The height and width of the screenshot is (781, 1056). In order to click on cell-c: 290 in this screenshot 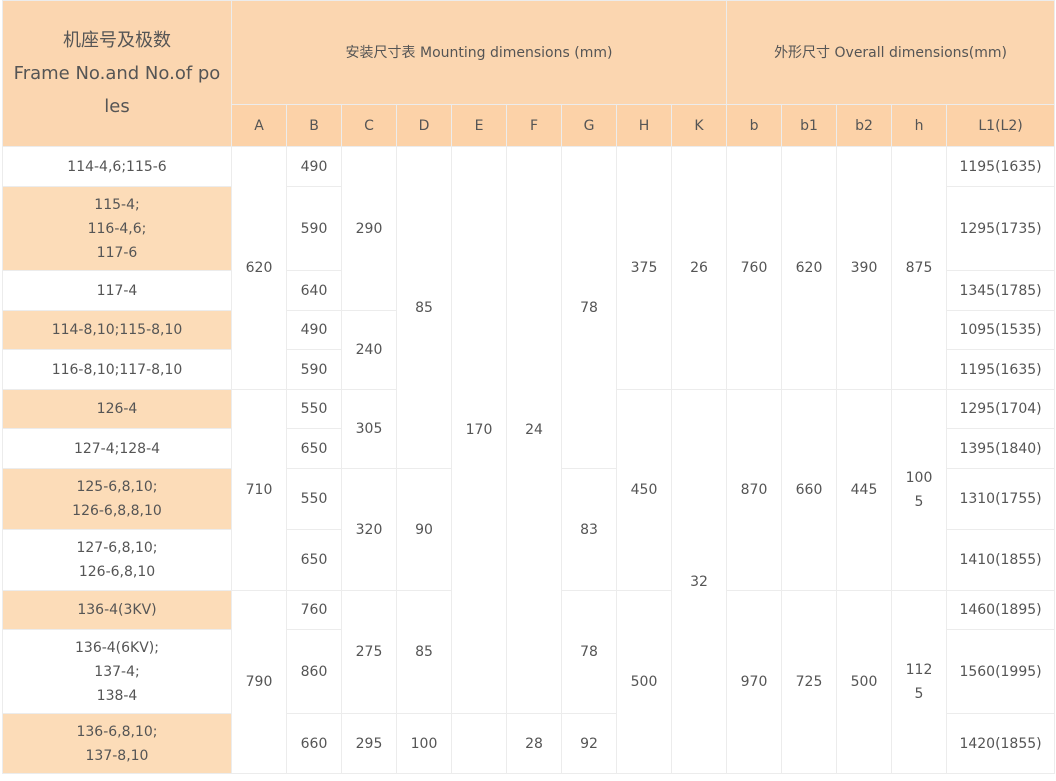, I will do `click(369, 228)`.